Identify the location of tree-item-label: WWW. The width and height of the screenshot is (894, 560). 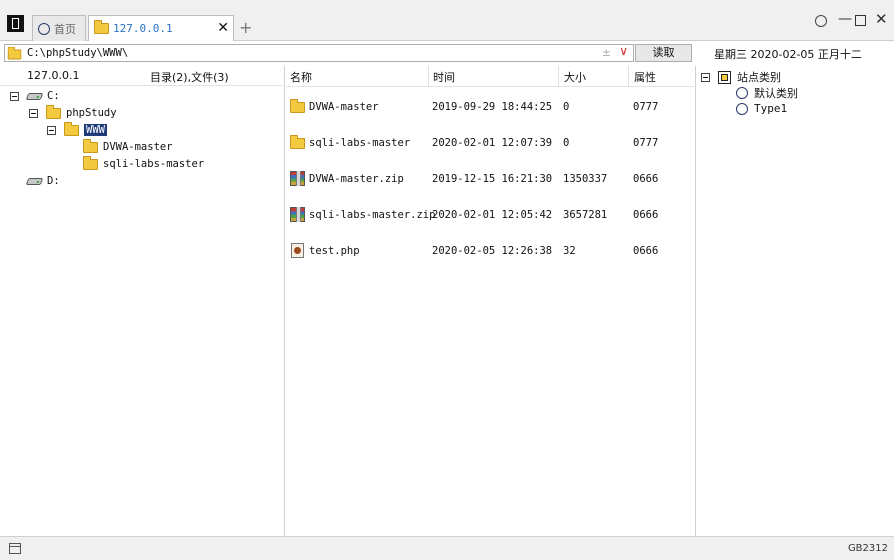
(95, 130).